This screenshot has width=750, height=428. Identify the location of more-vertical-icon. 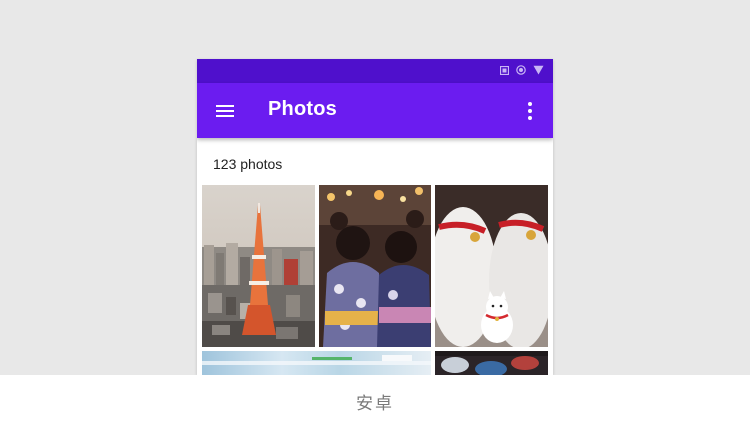
(530, 111).